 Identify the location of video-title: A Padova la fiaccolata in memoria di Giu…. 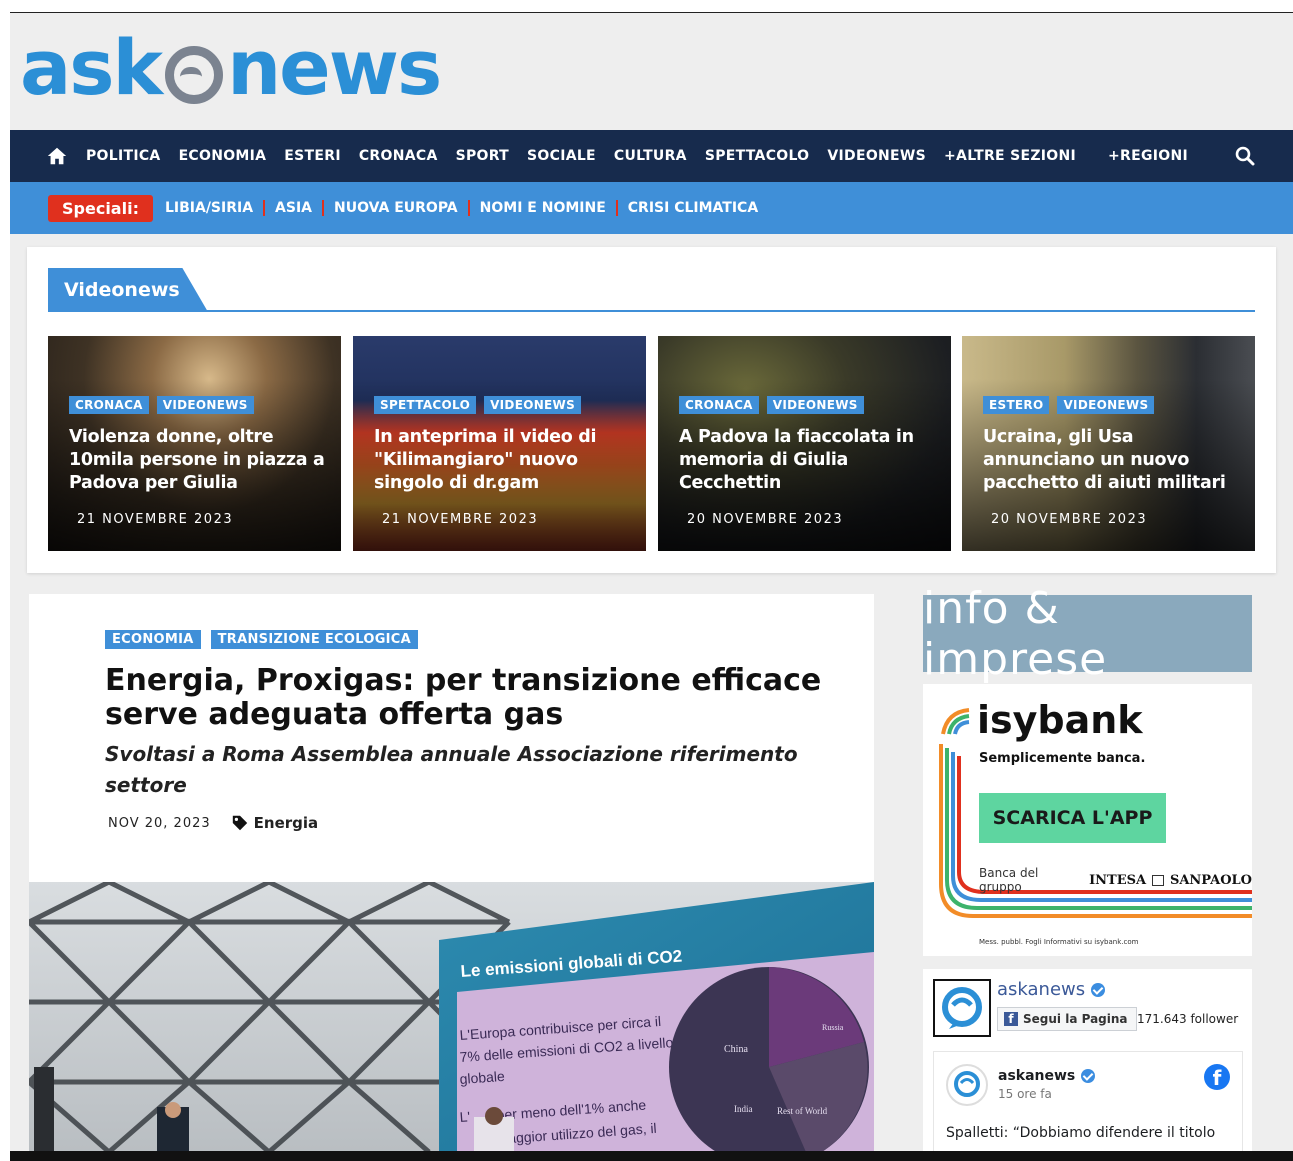
(810, 460).